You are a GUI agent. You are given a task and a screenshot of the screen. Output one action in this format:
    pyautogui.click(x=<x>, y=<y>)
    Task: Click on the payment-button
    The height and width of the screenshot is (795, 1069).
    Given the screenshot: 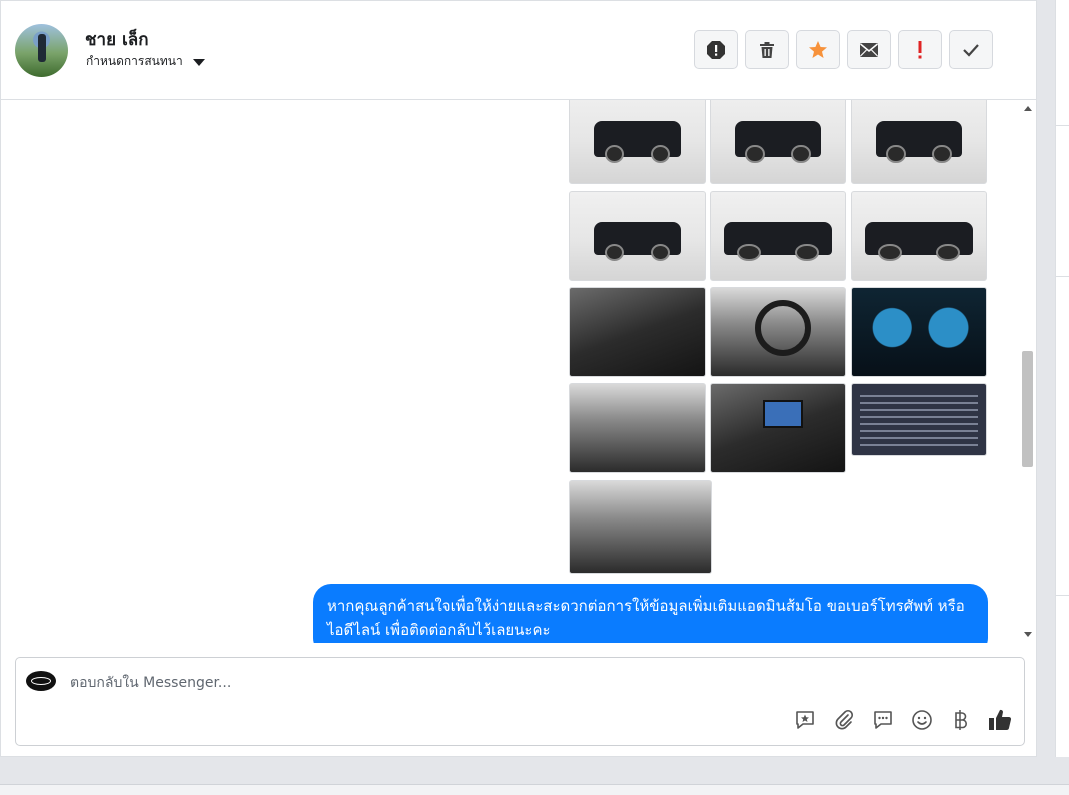 What is the action you would take?
    pyautogui.click(x=961, y=720)
    